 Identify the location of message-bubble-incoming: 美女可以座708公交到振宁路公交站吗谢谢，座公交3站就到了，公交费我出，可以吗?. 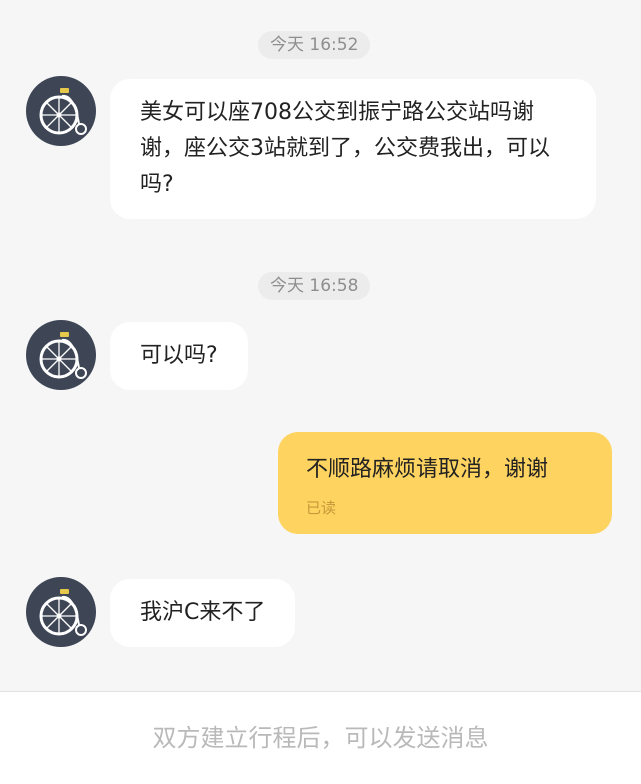
(353, 149).